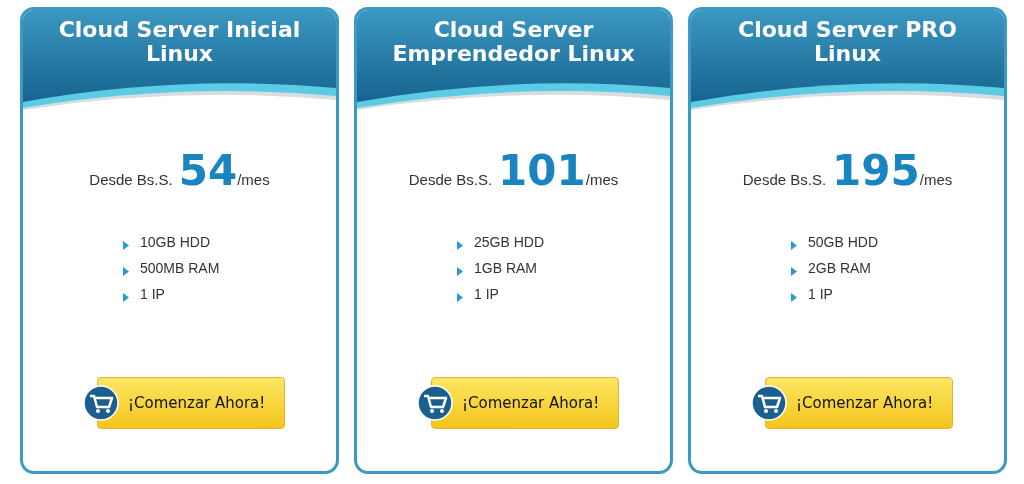 This screenshot has width=1024, height=484. What do you see at coordinates (179, 41) in the screenshot?
I see `plan-title: Cloud Server Inicial Linux` at bounding box center [179, 41].